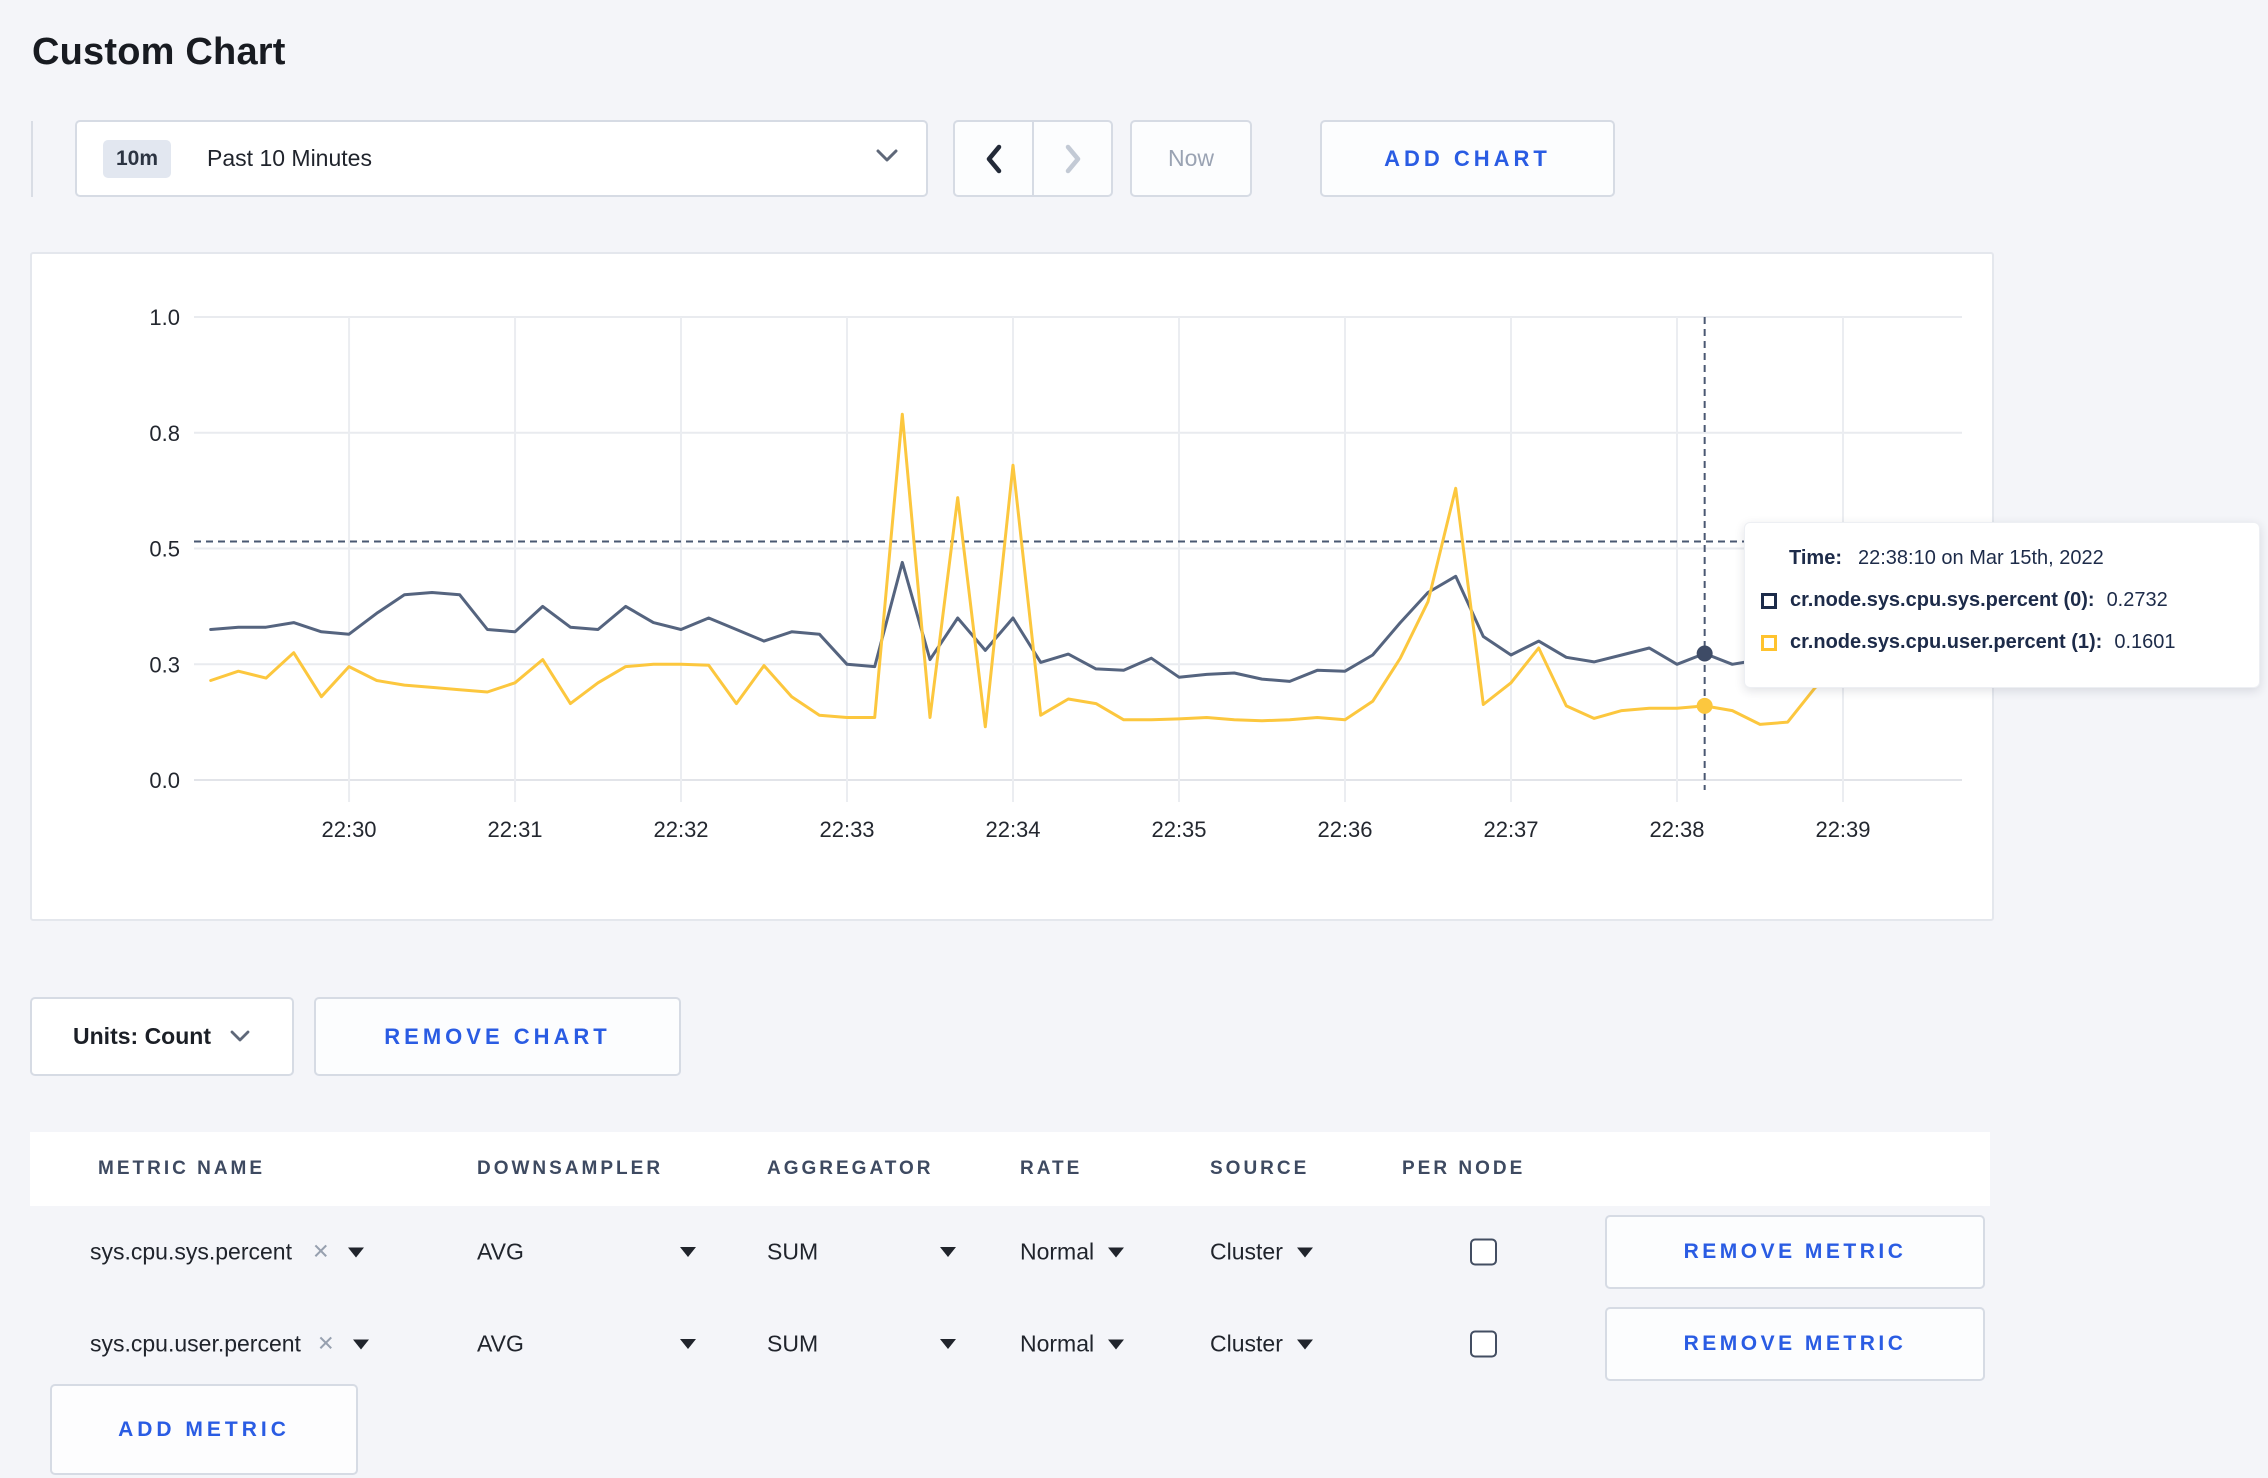 This screenshot has width=2268, height=1478. Describe the element at coordinates (182, 1168) in the screenshot. I see `col-header-metric-name: METRIC NAME` at that location.